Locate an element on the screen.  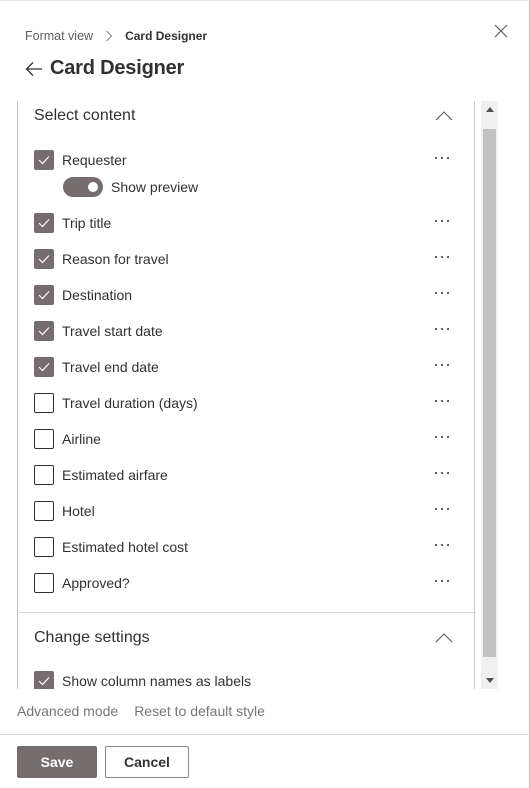
scroll-up-button is located at coordinates (489, 109).